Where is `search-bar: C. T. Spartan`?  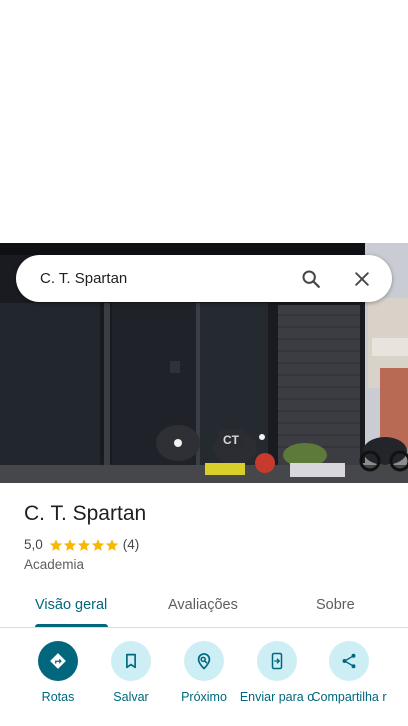
search-bar: C. T. Spartan is located at coordinates (204, 278).